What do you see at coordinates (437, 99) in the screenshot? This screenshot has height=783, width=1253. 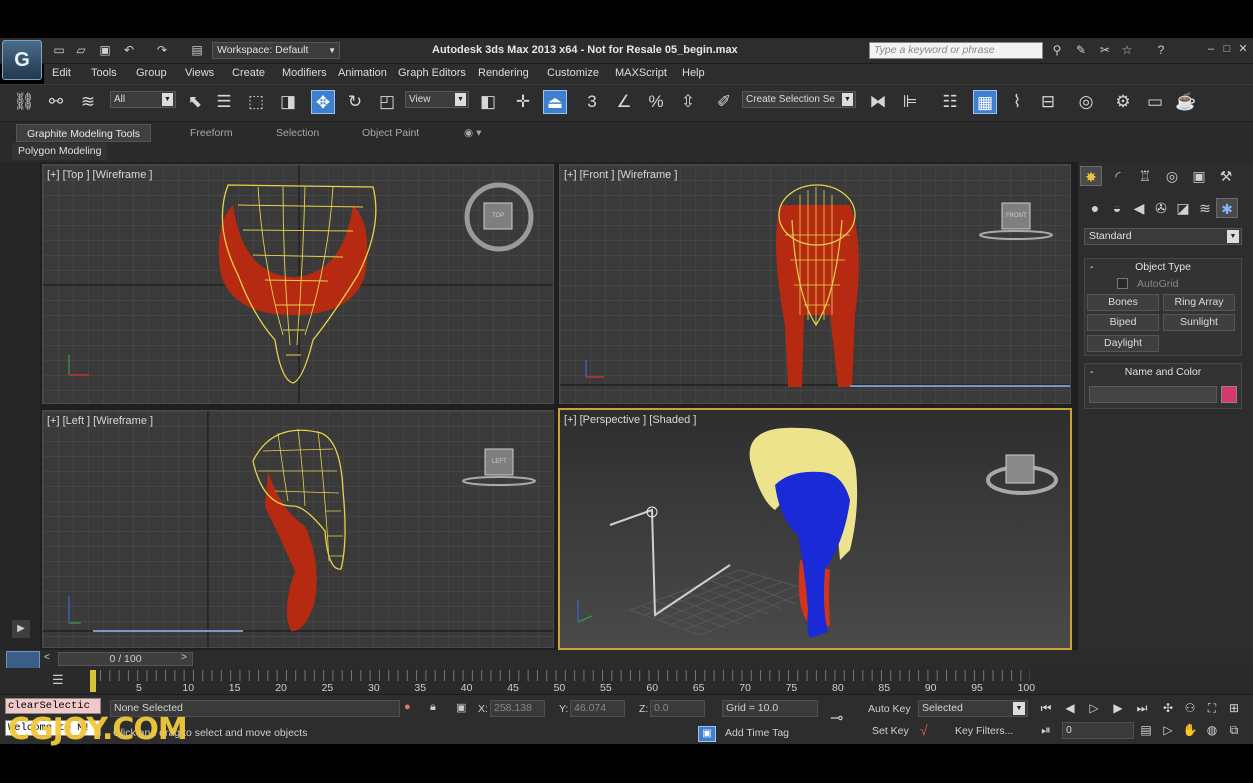 I see `reference-coordinate-dropdown: View ▼` at bounding box center [437, 99].